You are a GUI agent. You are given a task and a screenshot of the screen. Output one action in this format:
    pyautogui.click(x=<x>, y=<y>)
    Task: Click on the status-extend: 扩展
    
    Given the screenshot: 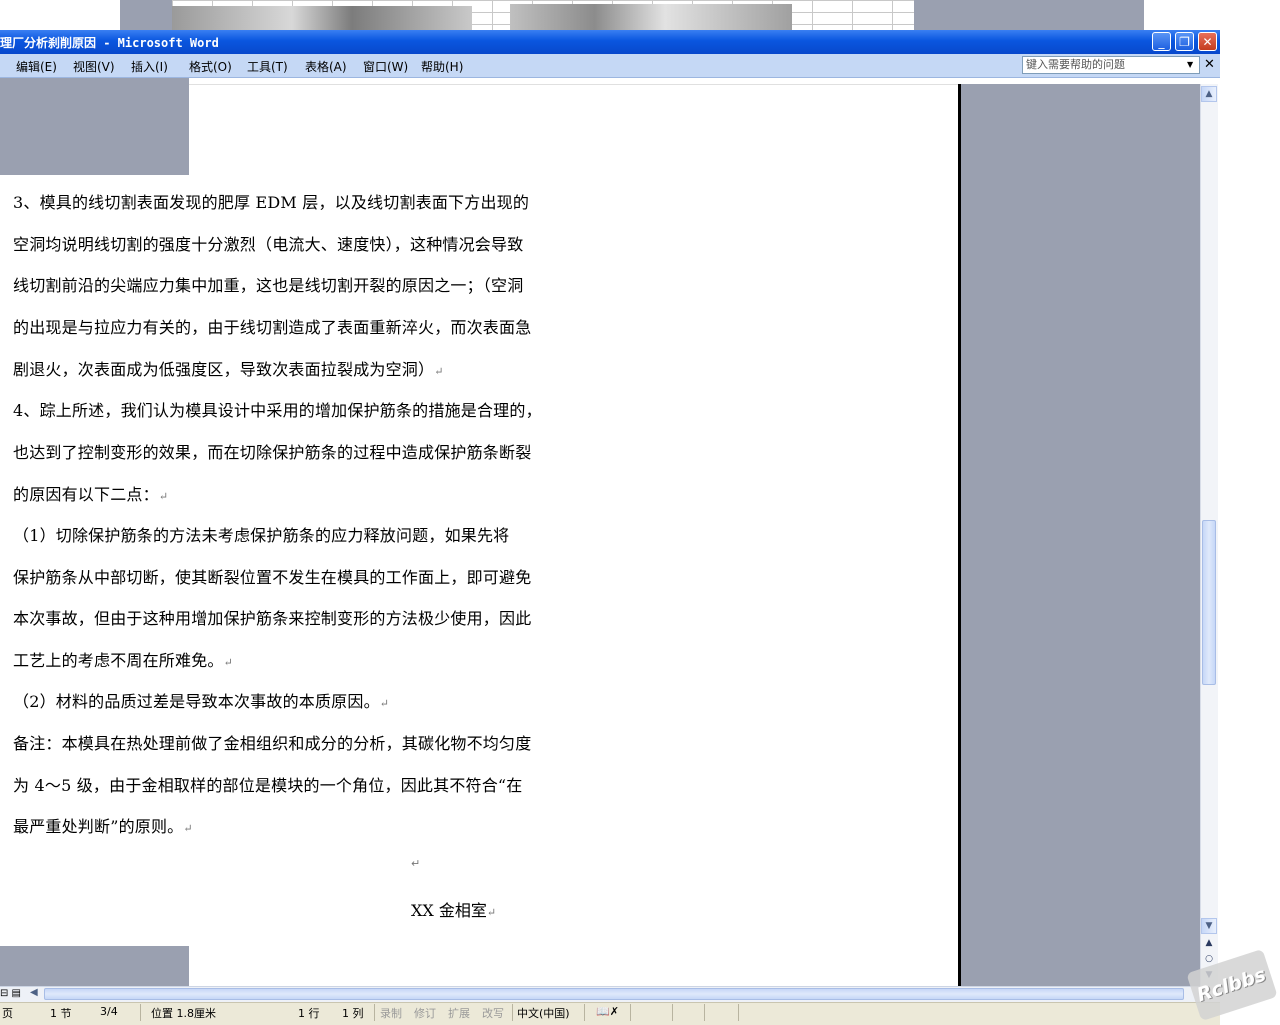 What is the action you would take?
    pyautogui.click(x=459, y=1013)
    